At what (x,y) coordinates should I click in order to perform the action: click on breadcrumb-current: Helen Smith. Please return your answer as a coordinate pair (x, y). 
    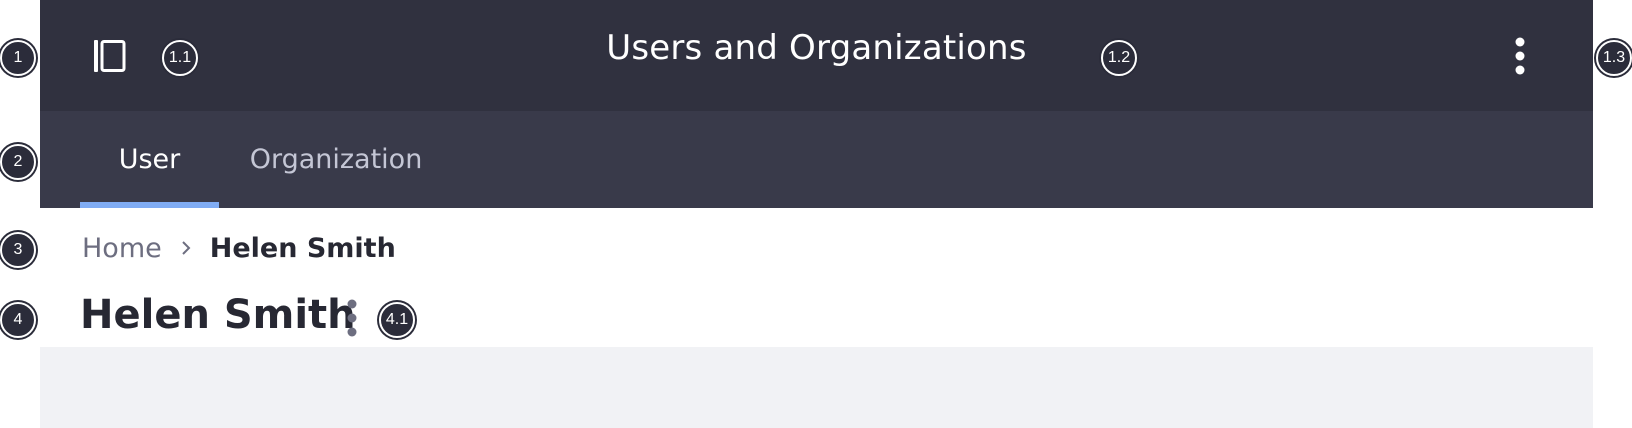
    Looking at the image, I should click on (302, 248).